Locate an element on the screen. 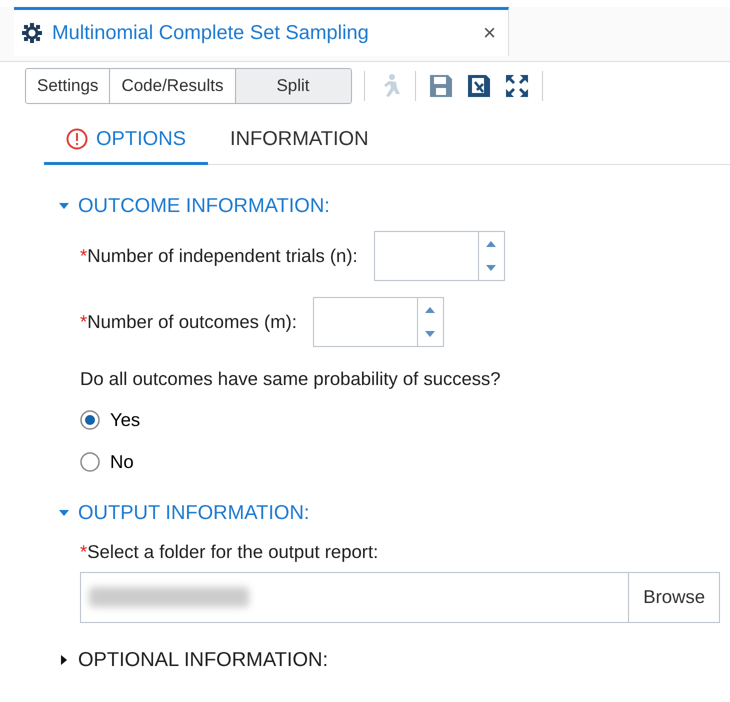 This screenshot has height=702, width=730. field-label: Do all outcomes have same probability of success? is located at coordinates (291, 378).